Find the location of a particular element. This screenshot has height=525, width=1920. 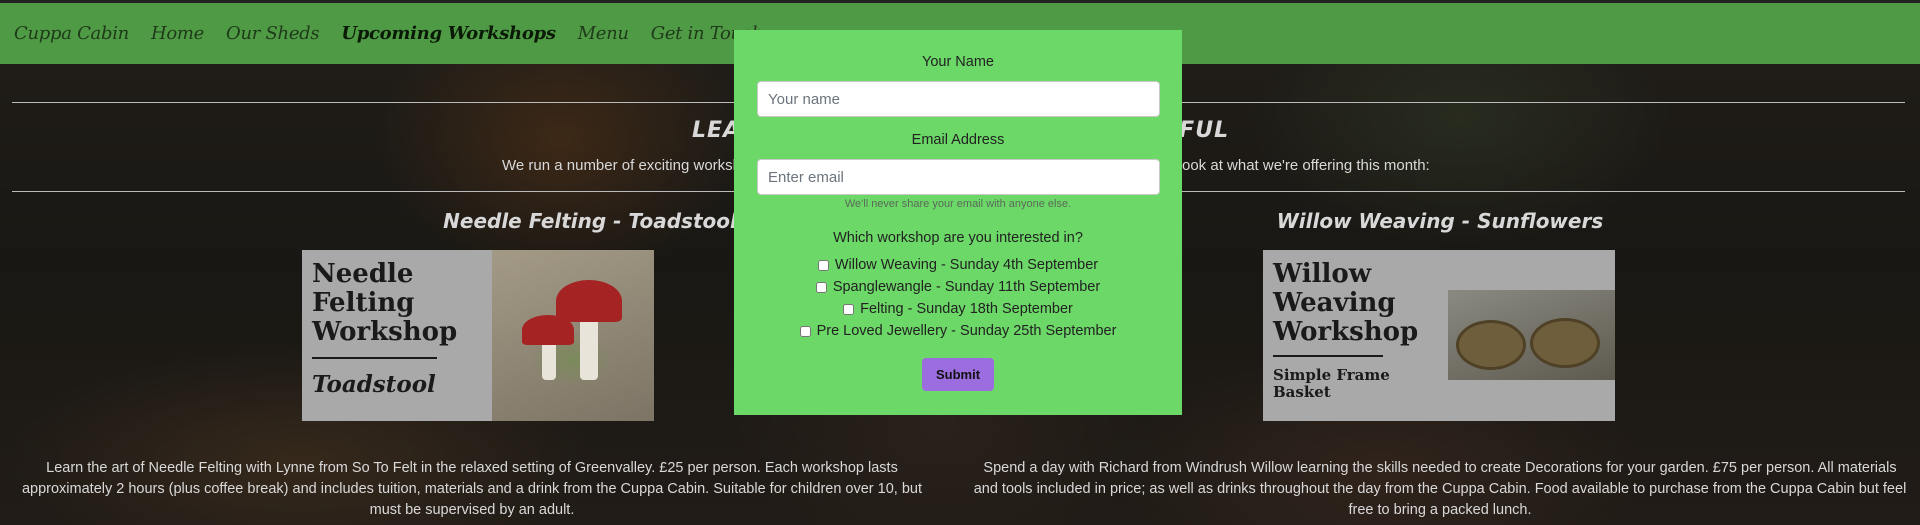

image-line: Needle is located at coordinates (363, 274).